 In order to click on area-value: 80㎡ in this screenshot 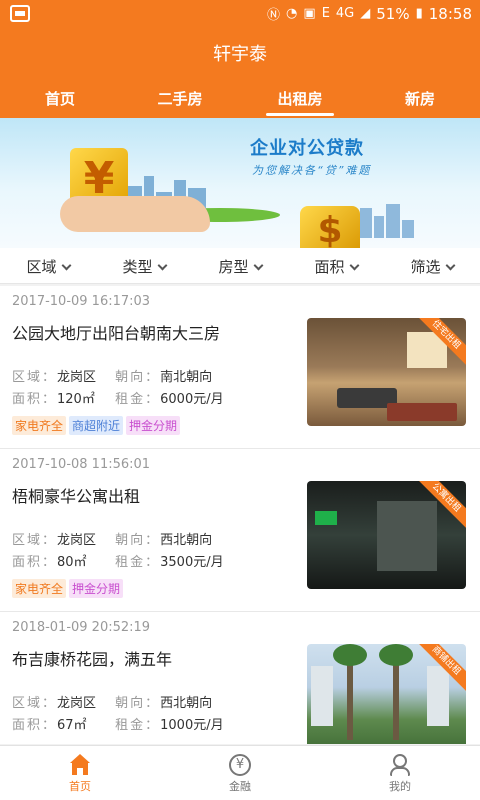, I will do `click(72, 562)`.